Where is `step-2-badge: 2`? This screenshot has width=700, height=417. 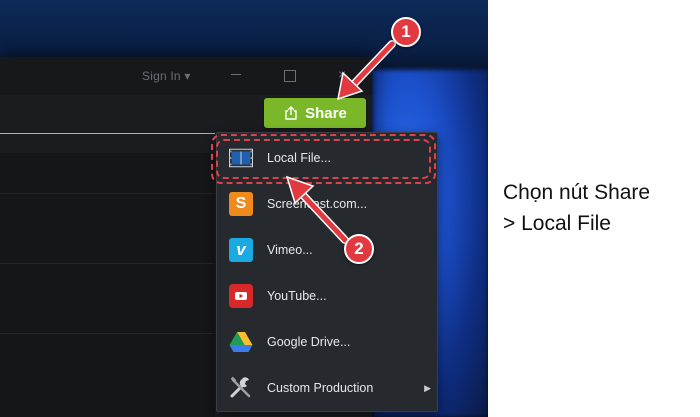 step-2-badge: 2 is located at coordinates (359, 249).